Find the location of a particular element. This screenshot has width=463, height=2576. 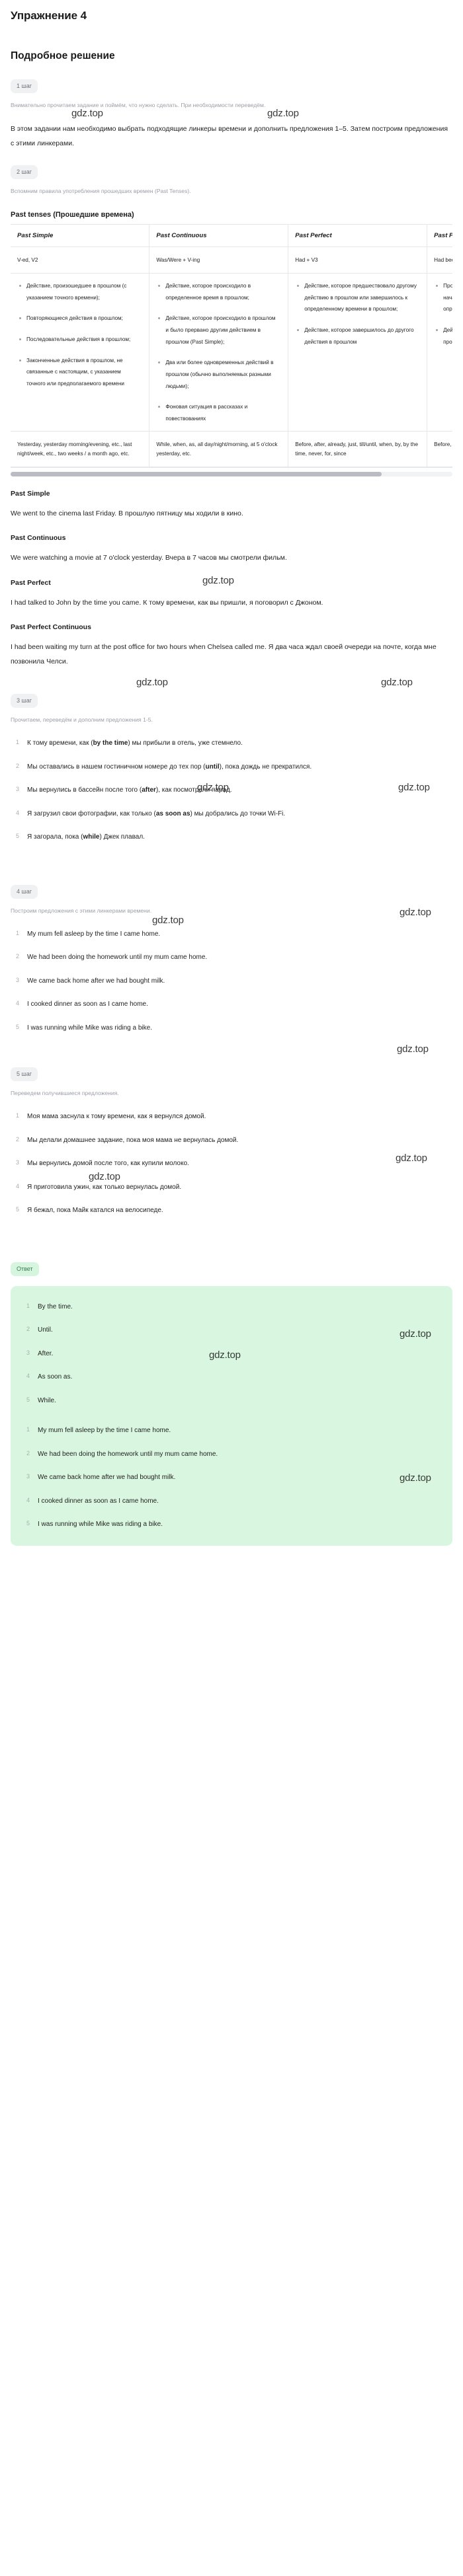

column-header-past-perfect-continuous: Past Perfect Continuous is located at coordinates (440, 237).